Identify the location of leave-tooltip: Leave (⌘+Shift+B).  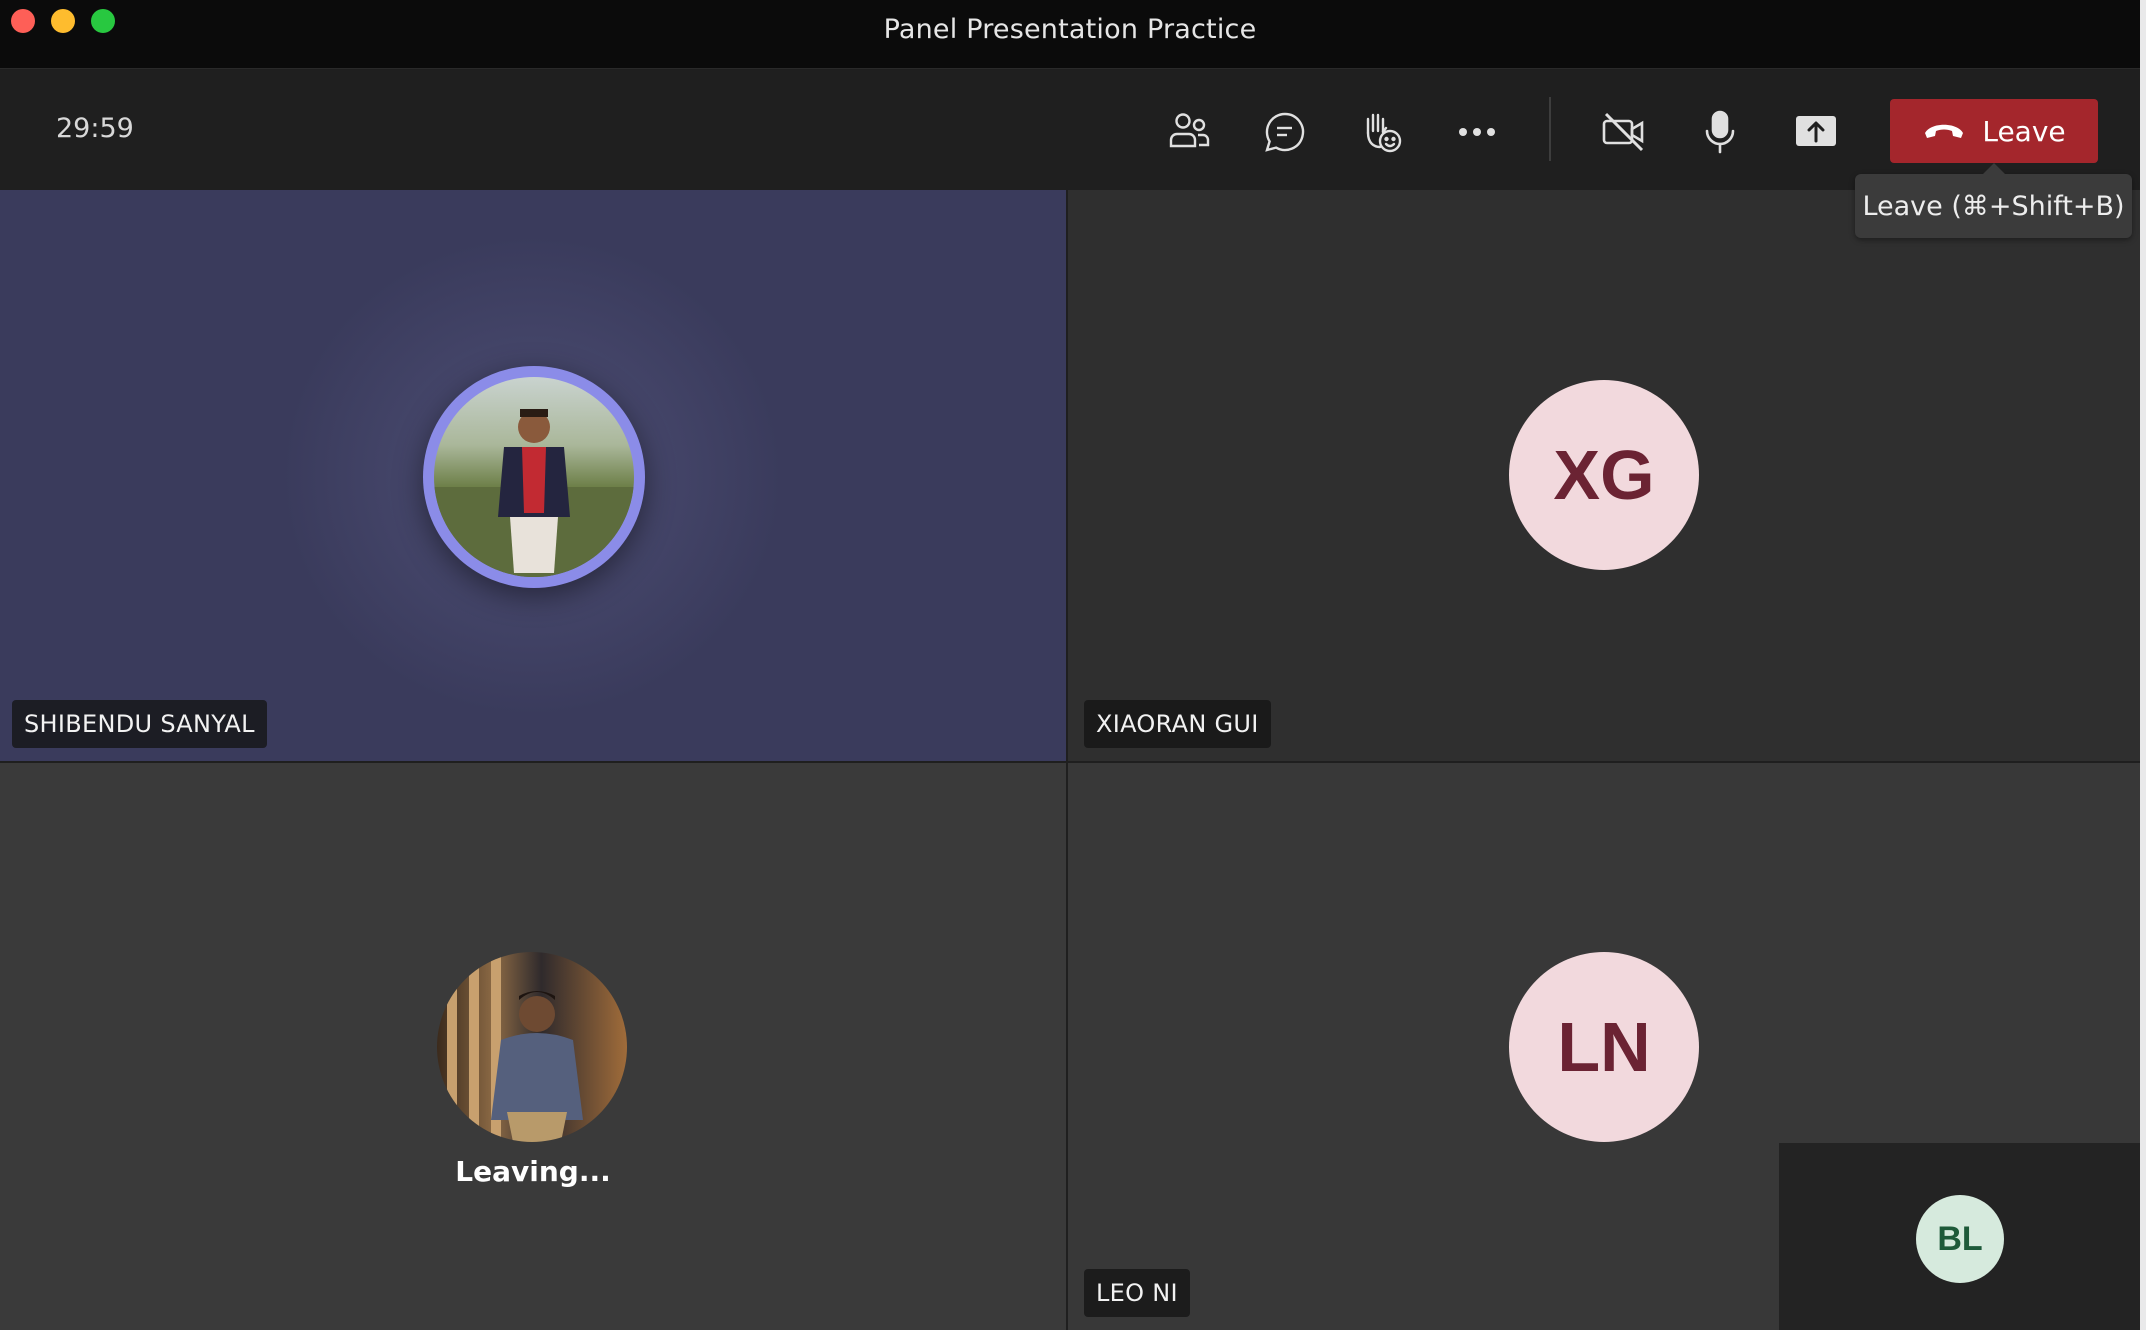
(1993, 200).